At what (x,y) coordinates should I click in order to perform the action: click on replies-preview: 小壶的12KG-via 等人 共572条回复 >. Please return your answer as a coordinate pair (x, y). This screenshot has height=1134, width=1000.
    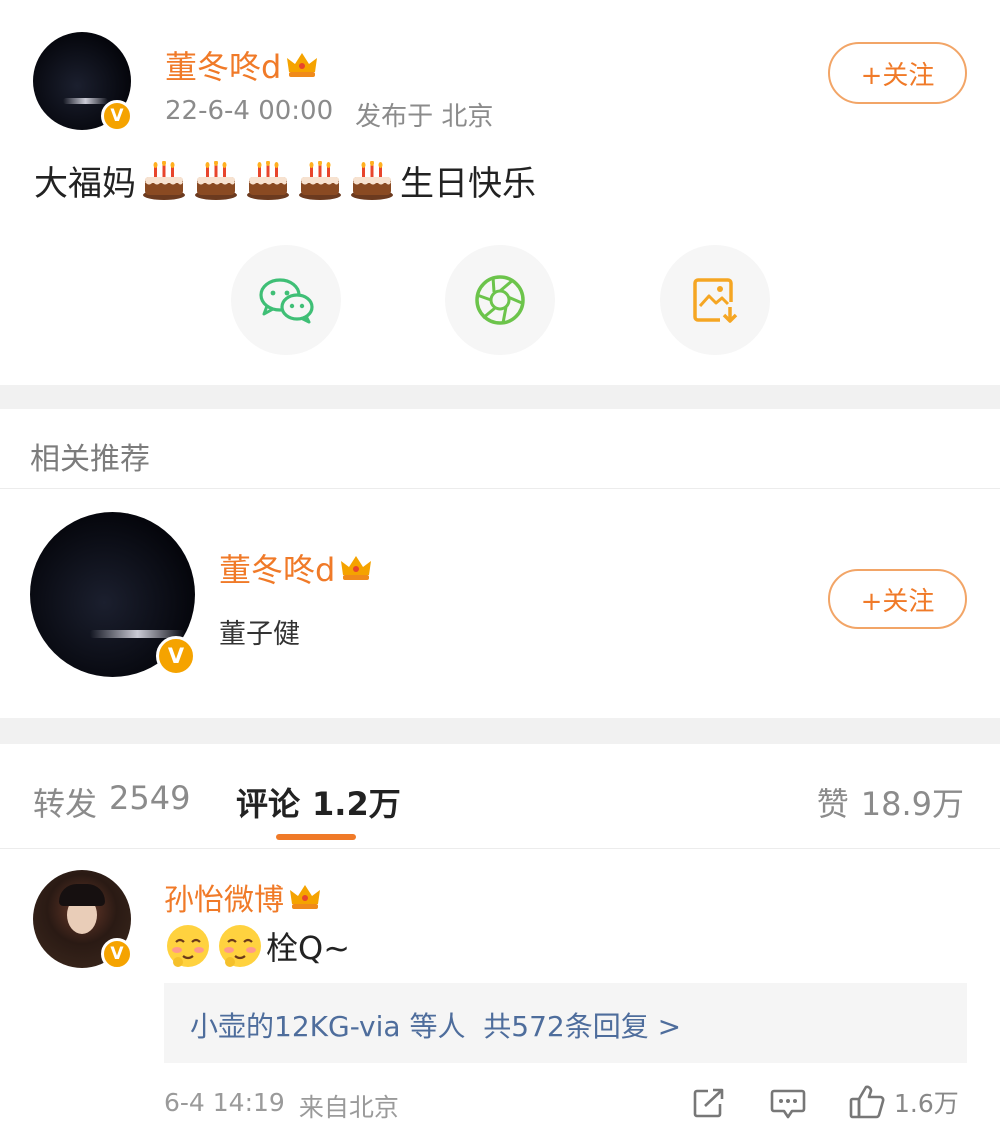
    Looking at the image, I should click on (565, 1023).